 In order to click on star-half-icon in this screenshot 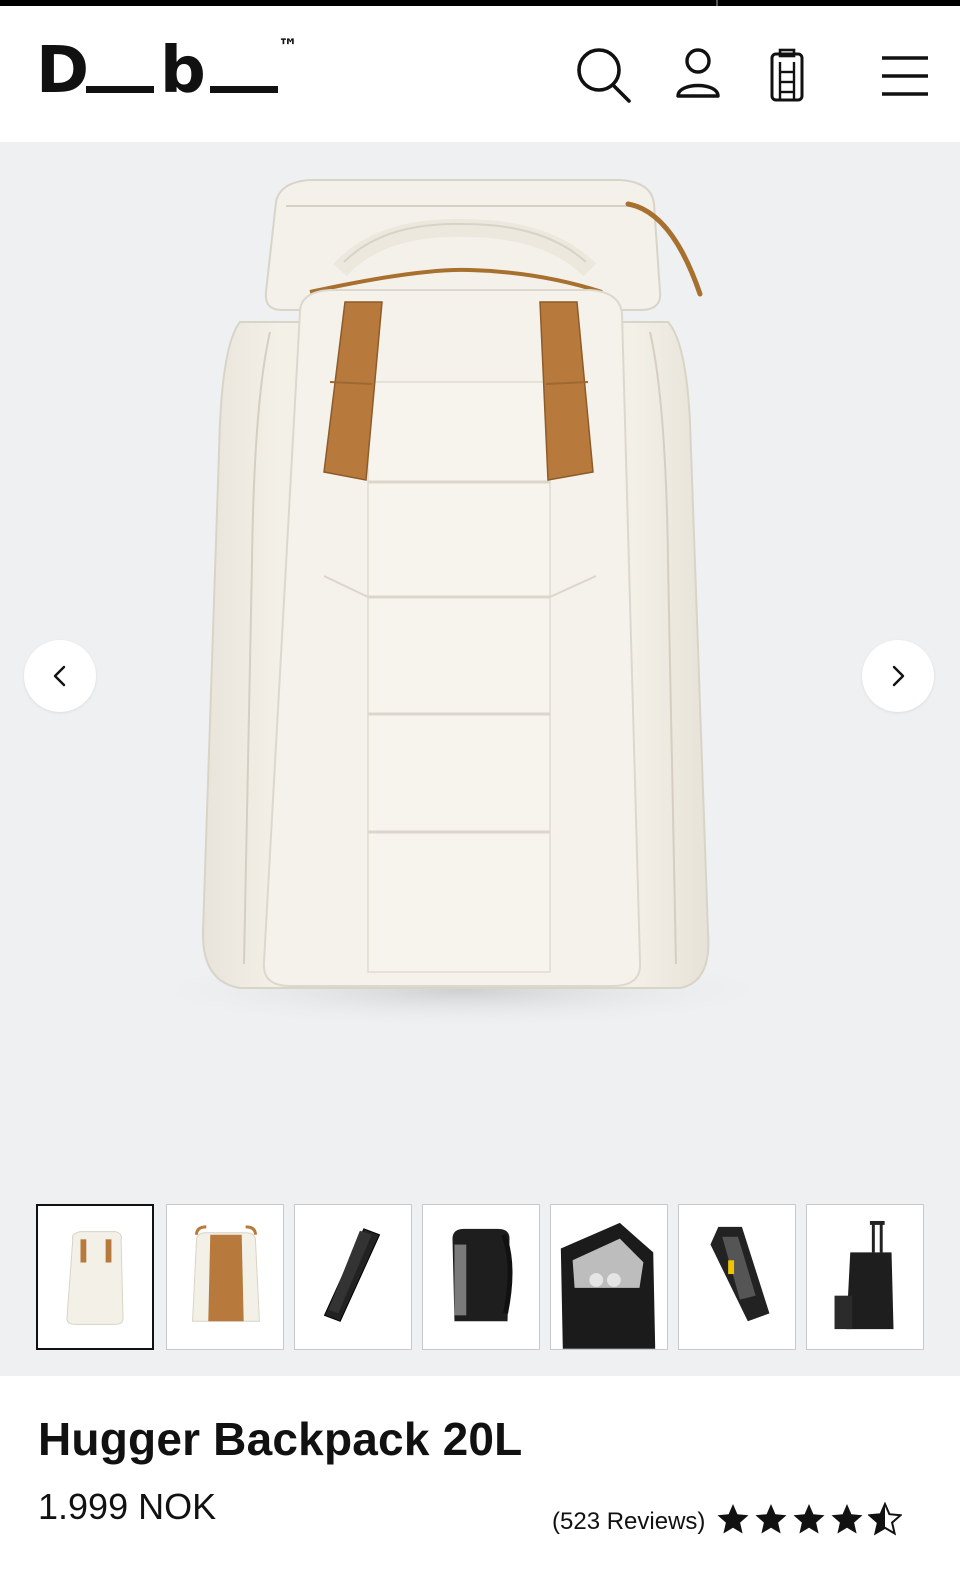, I will do `click(885, 1519)`.